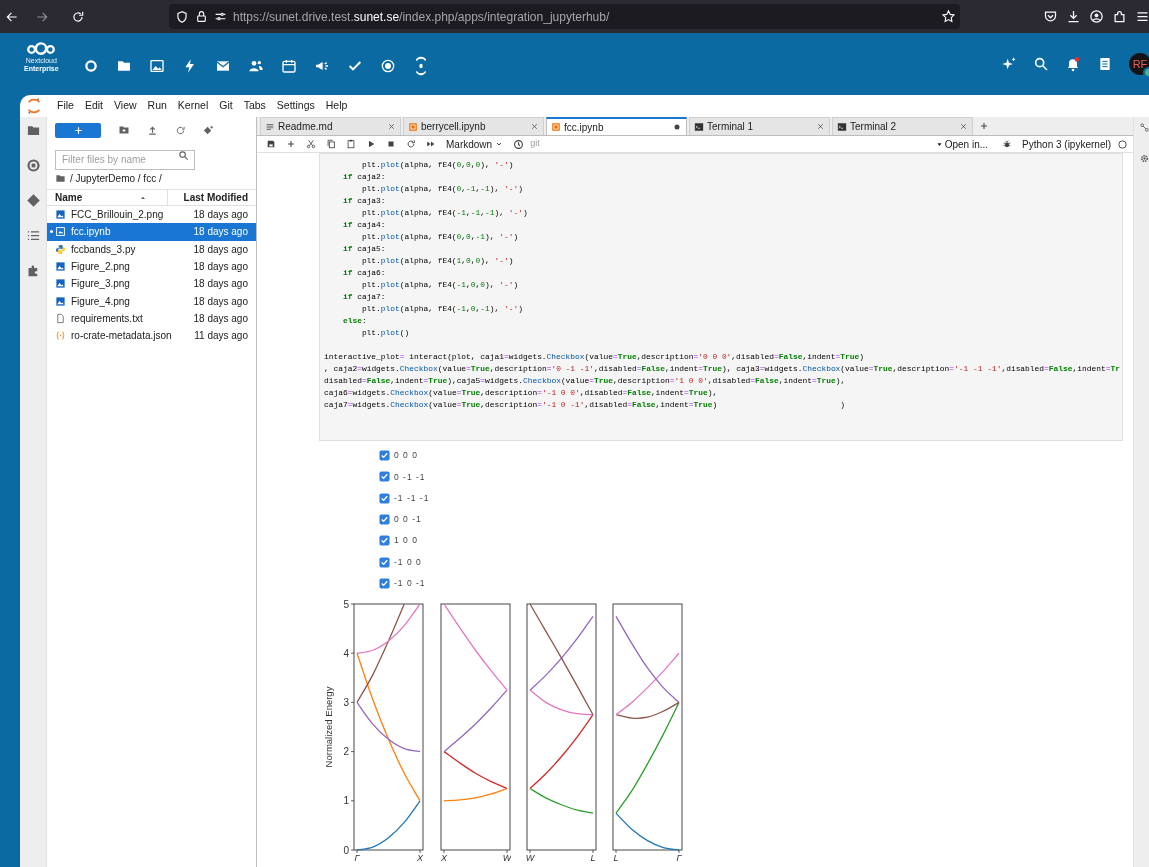 Image resolution: width=1149 pixels, height=867 pixels. I want to click on jupyter-logo-icon, so click(34, 106).